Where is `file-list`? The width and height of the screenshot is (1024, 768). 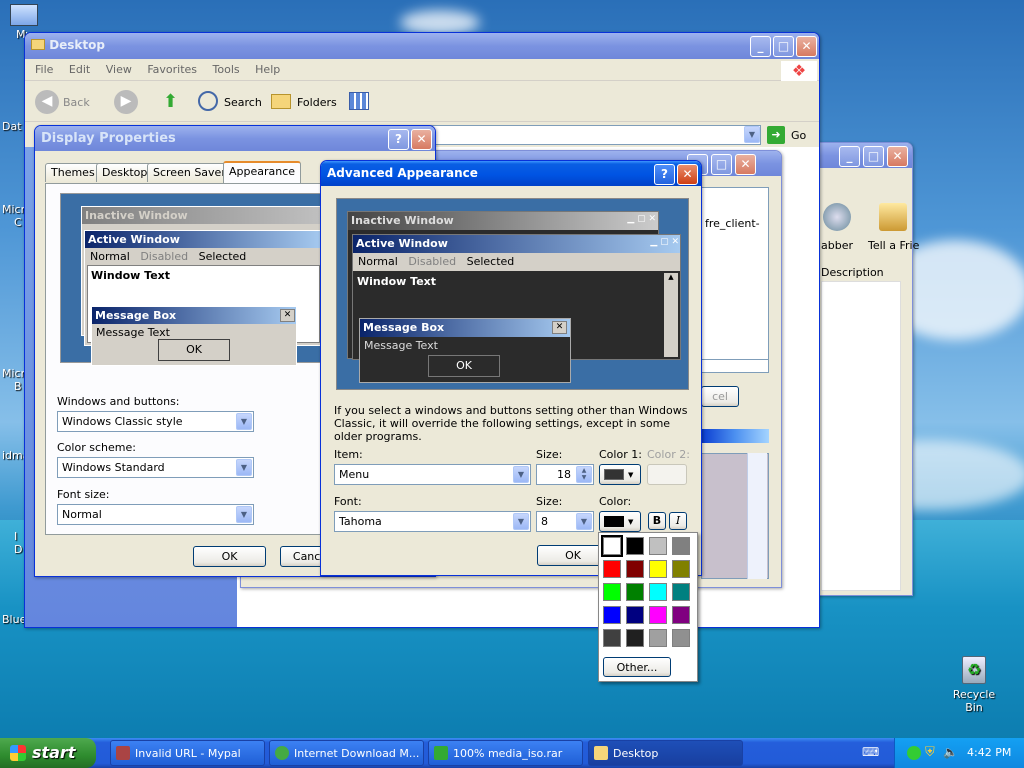
file-list is located at coordinates (735, 277).